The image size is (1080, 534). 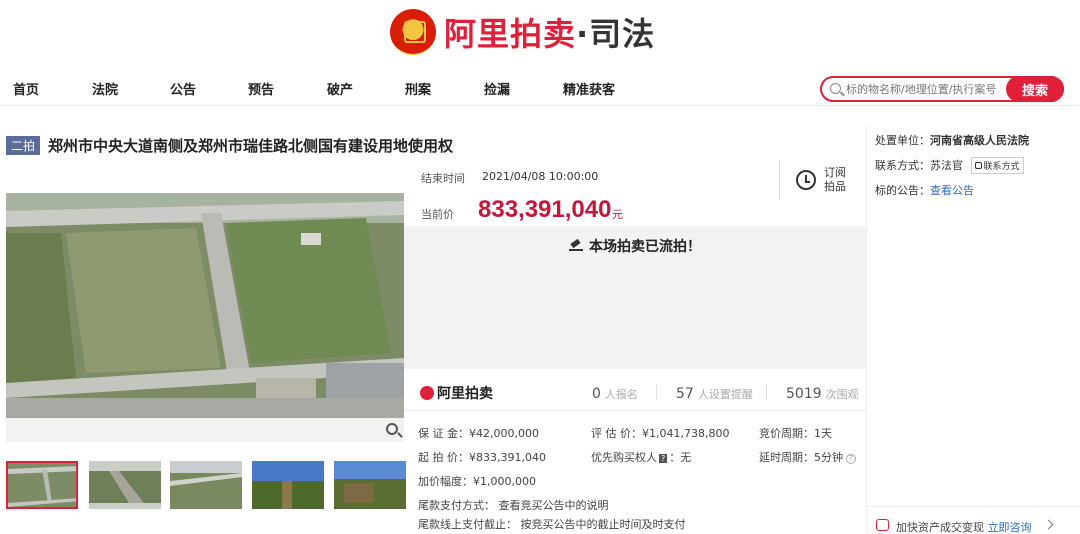 I want to click on priority-info-icon: ?, so click(x=663, y=458).